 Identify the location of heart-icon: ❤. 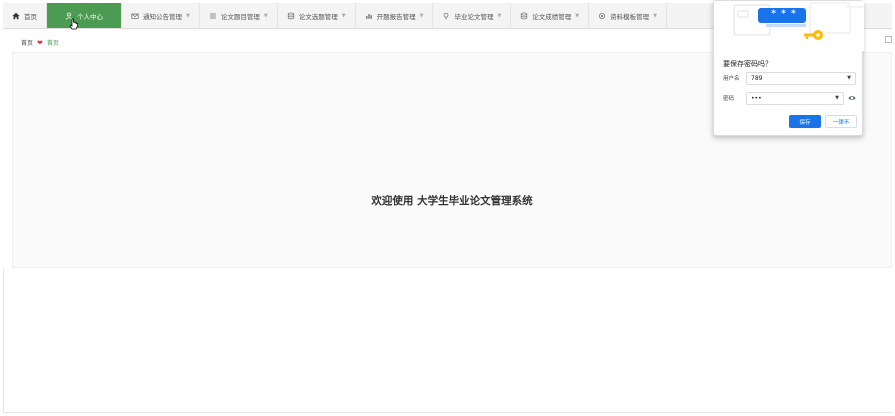
(40, 42).